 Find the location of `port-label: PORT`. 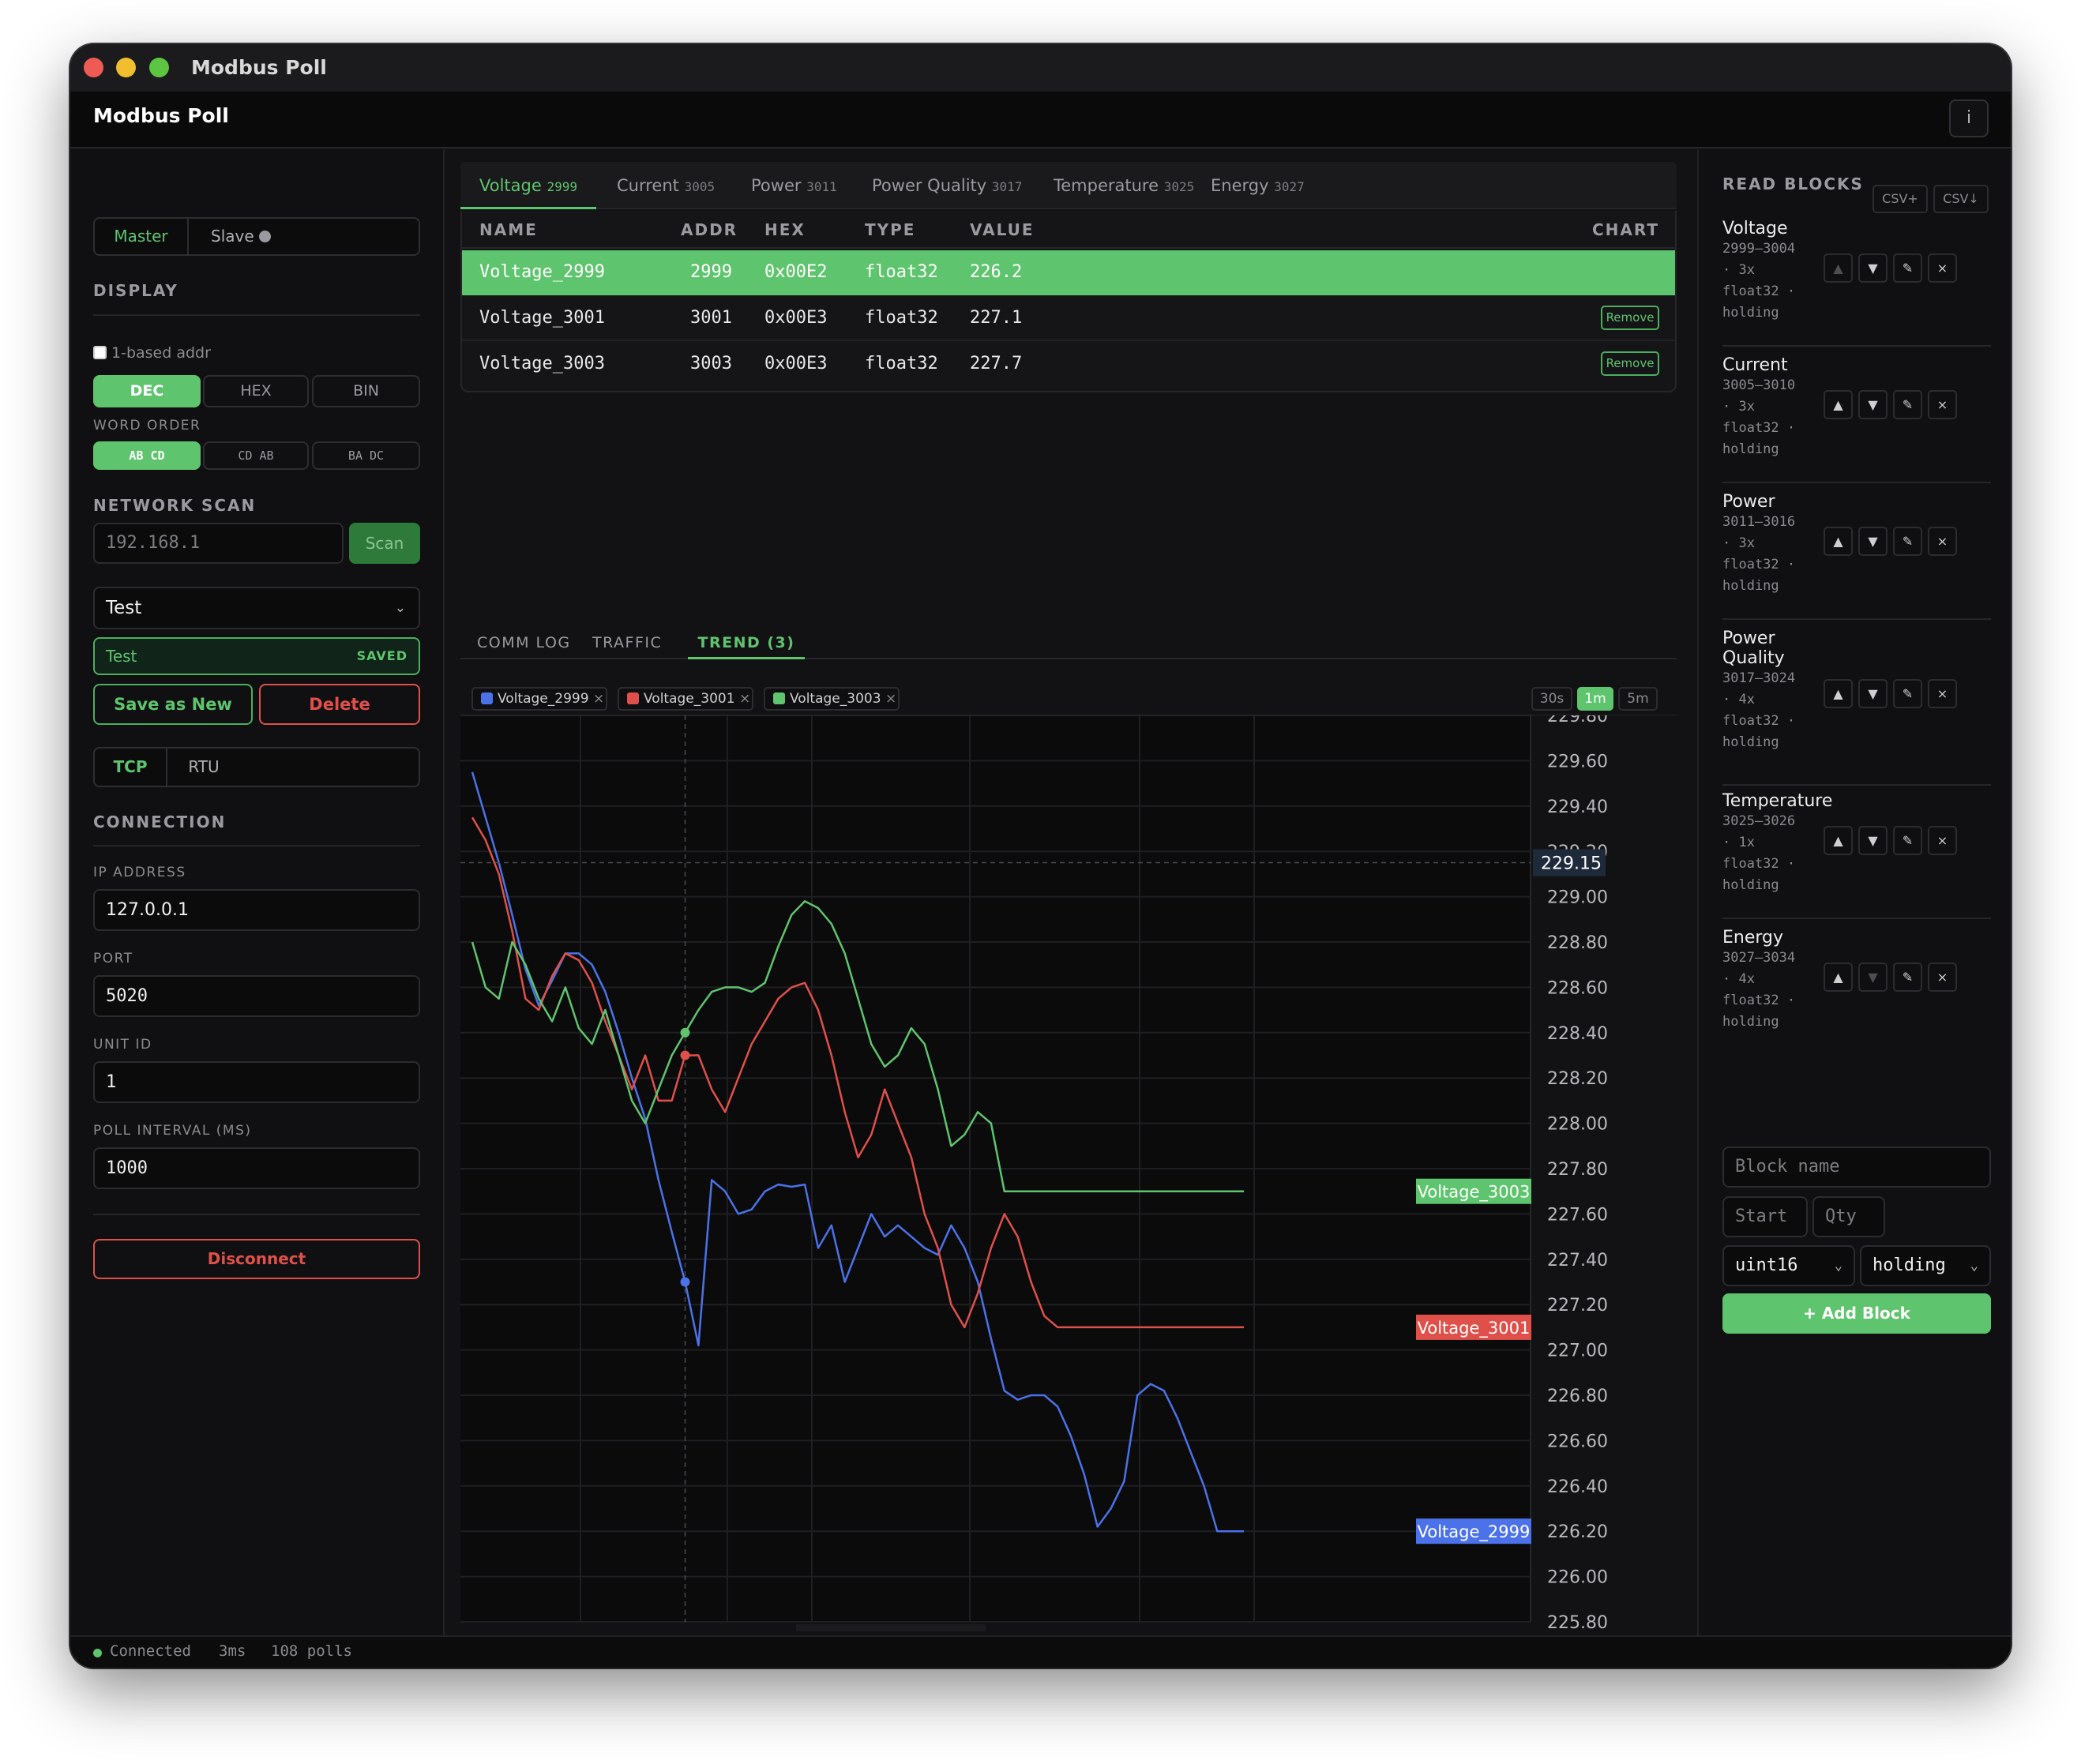

port-label: PORT is located at coordinates (113, 959).